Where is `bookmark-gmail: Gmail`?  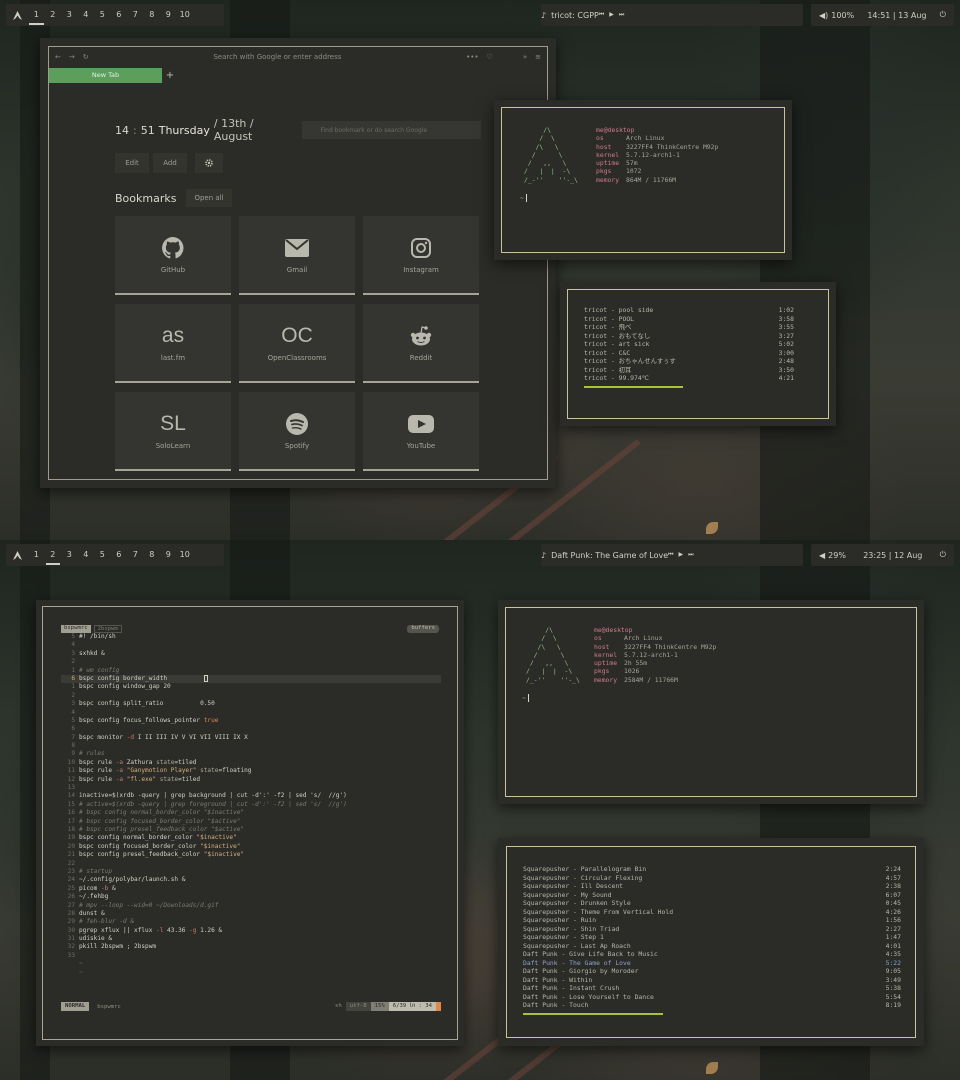 bookmark-gmail: Gmail is located at coordinates (297, 255).